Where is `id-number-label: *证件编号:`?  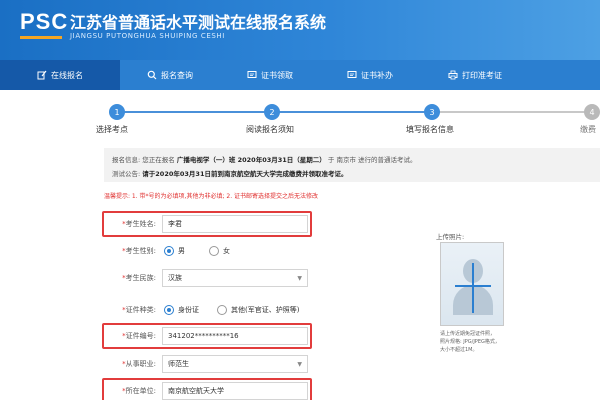 id-number-label: *证件编号: is located at coordinates (139, 336).